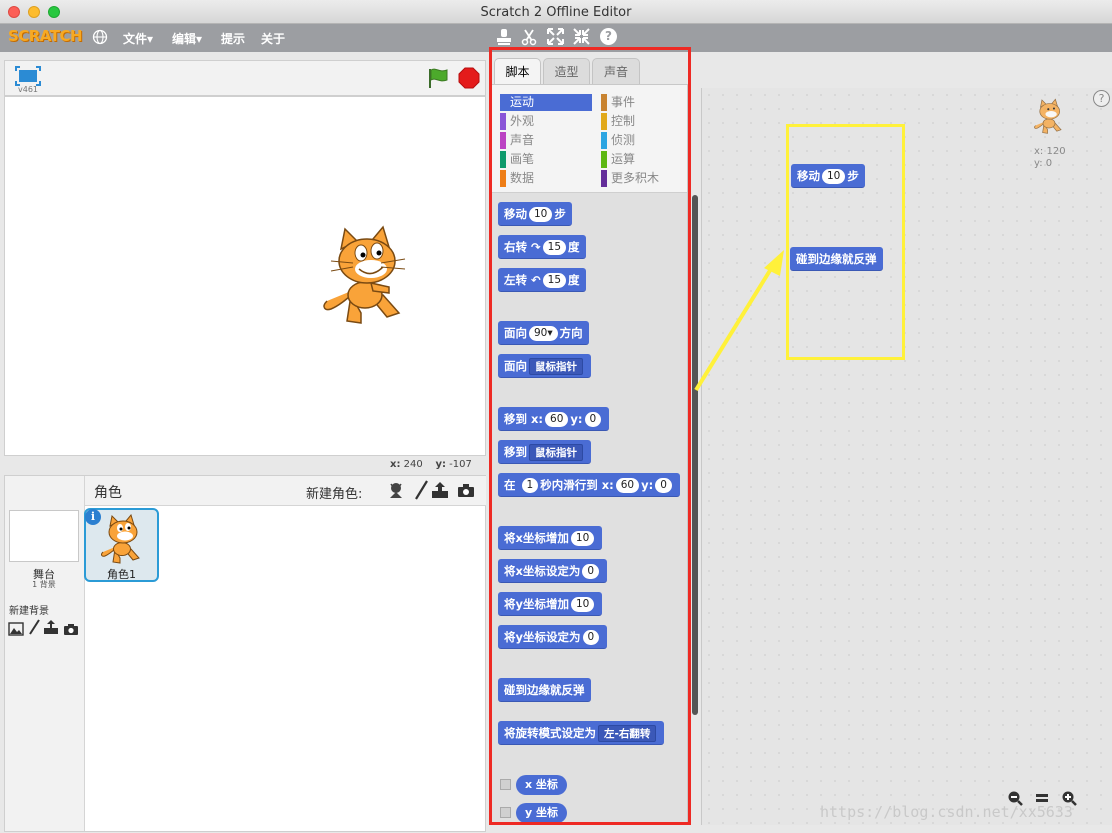 This screenshot has width=1112, height=833. What do you see at coordinates (273, 38) in the screenshot?
I see `menu-about: 关于` at bounding box center [273, 38].